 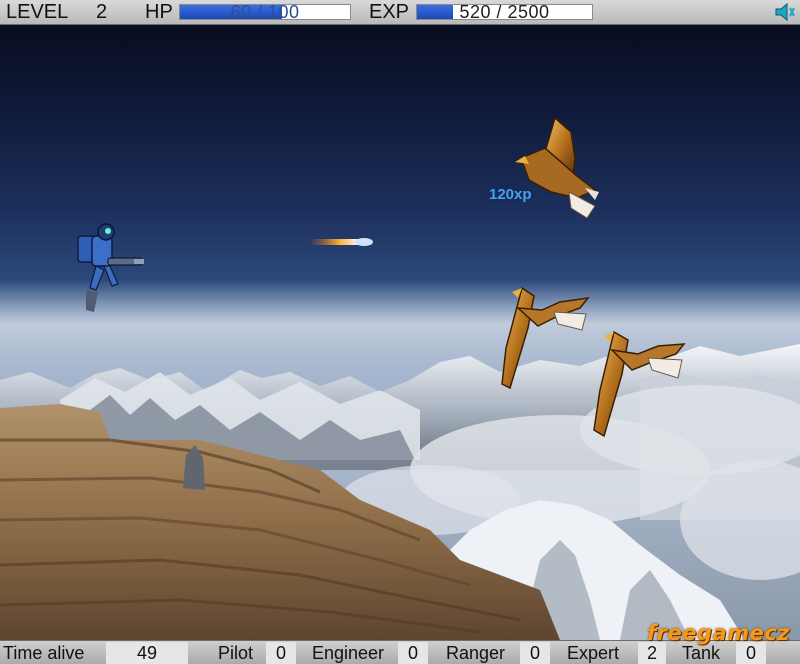 What do you see at coordinates (718, 633) in the screenshot?
I see `brand-logo: freegamecz` at bounding box center [718, 633].